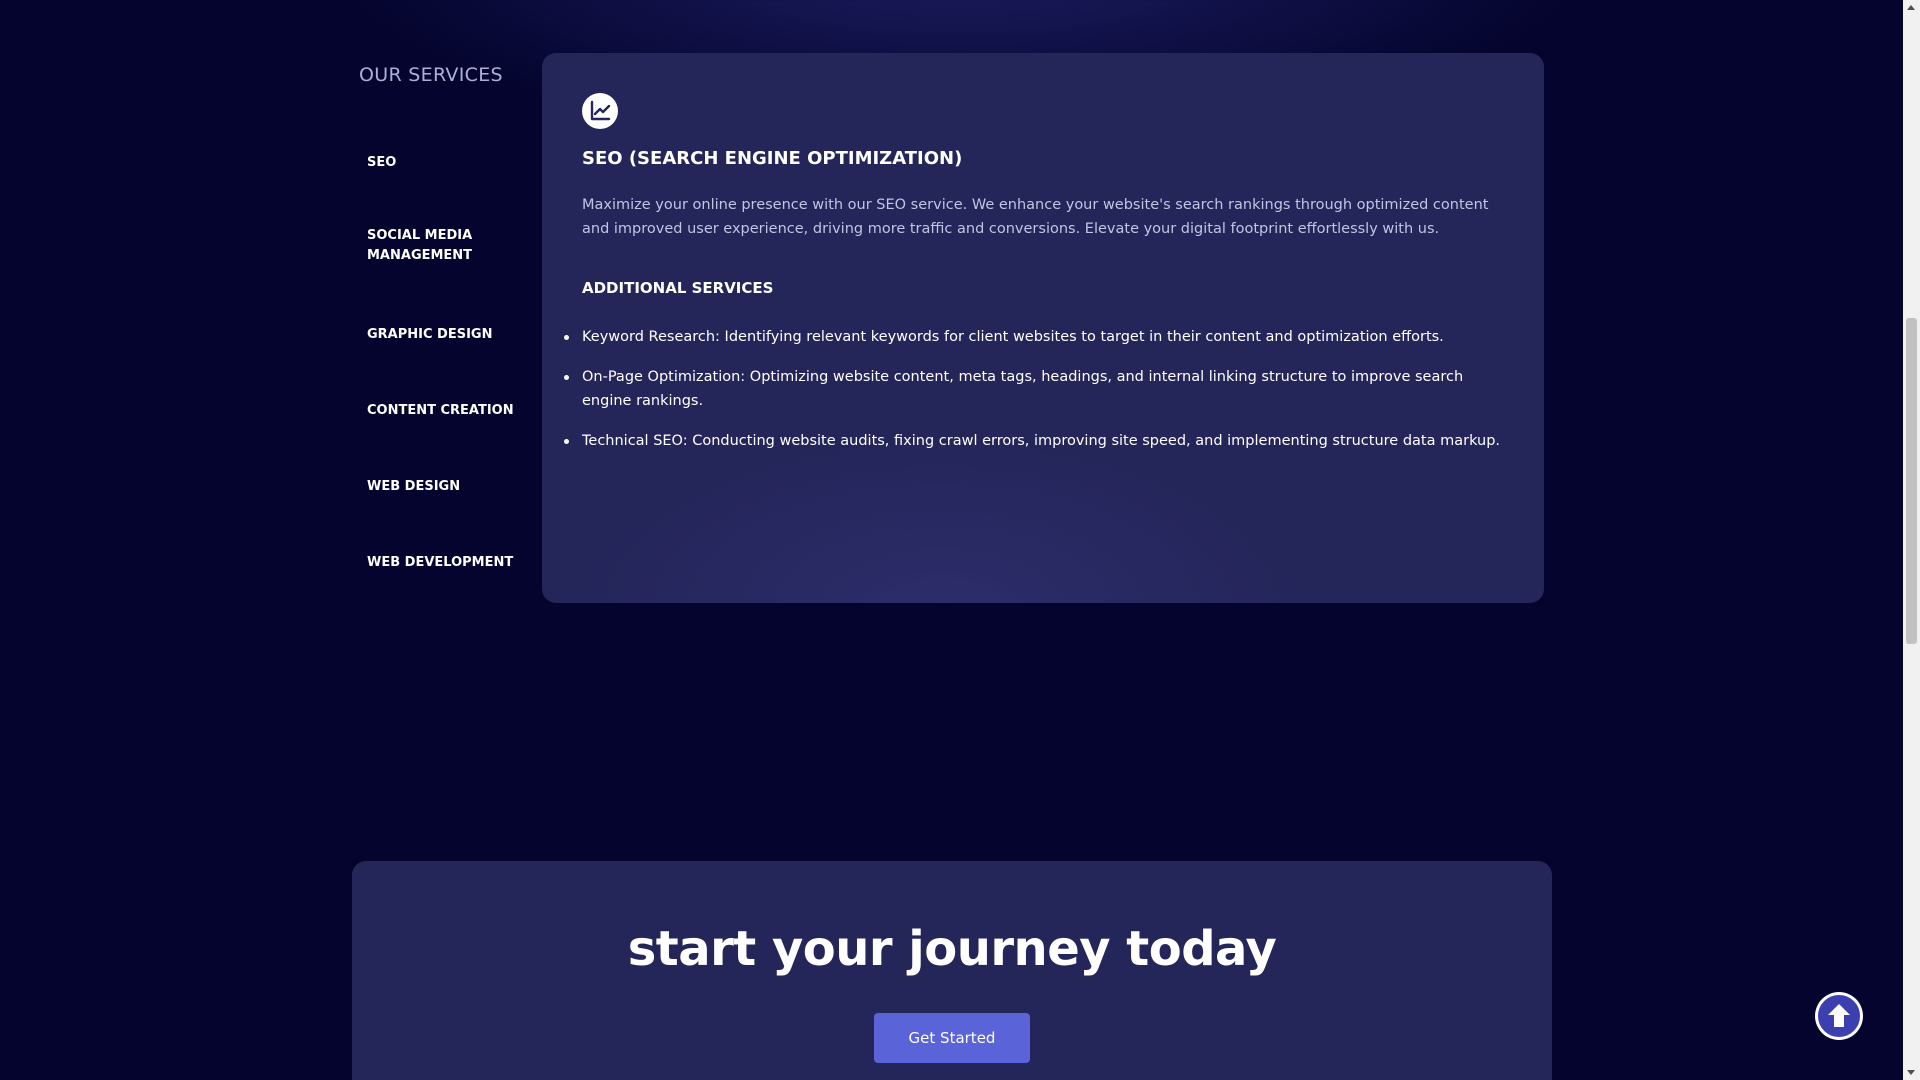  I want to click on sidebar-item-web-development: WEB DEVELOPMENT, so click(447, 563).